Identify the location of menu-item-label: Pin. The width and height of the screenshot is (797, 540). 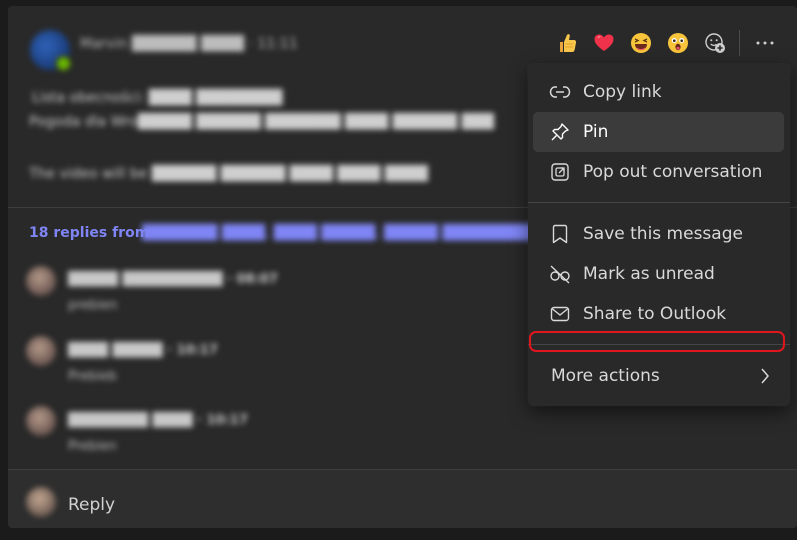
(596, 132).